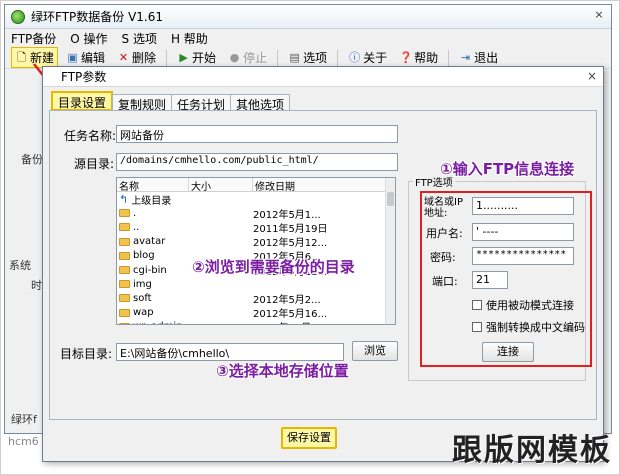  Describe the element at coordinates (257, 162) in the screenshot. I see `source-dir-input: /domains/cmhello.com/public_html/` at that location.